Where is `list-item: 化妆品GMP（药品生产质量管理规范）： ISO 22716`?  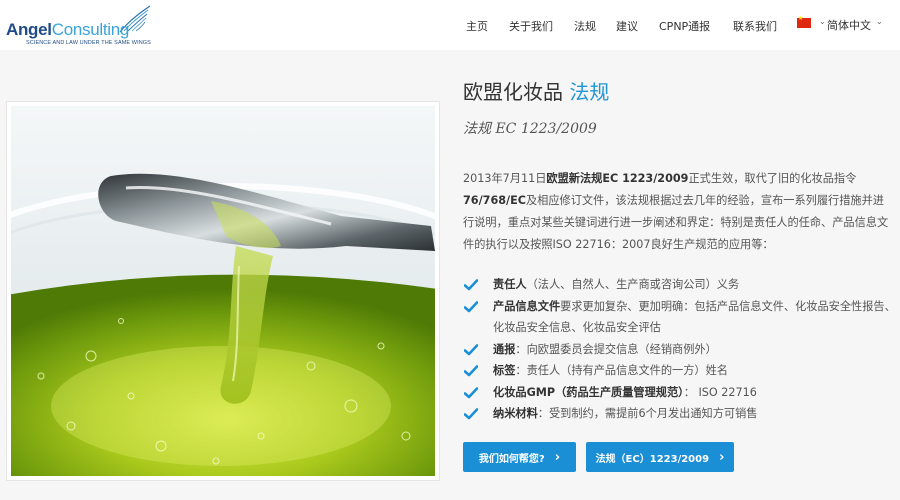 list-item: 化妆品GMP（药品生产质量管理规范）： ISO 22716 is located at coordinates (681, 393).